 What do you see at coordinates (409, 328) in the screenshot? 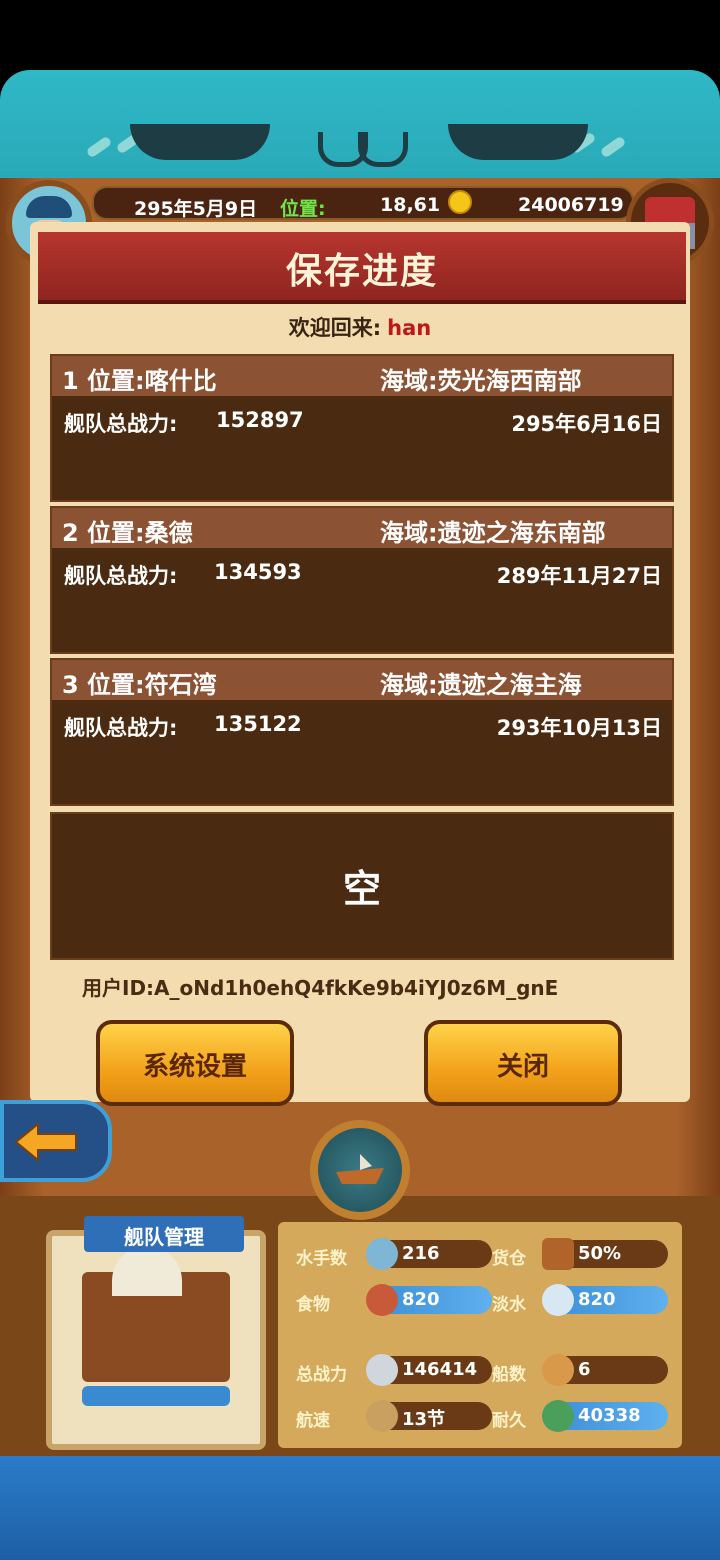
I see `username: han` at bounding box center [409, 328].